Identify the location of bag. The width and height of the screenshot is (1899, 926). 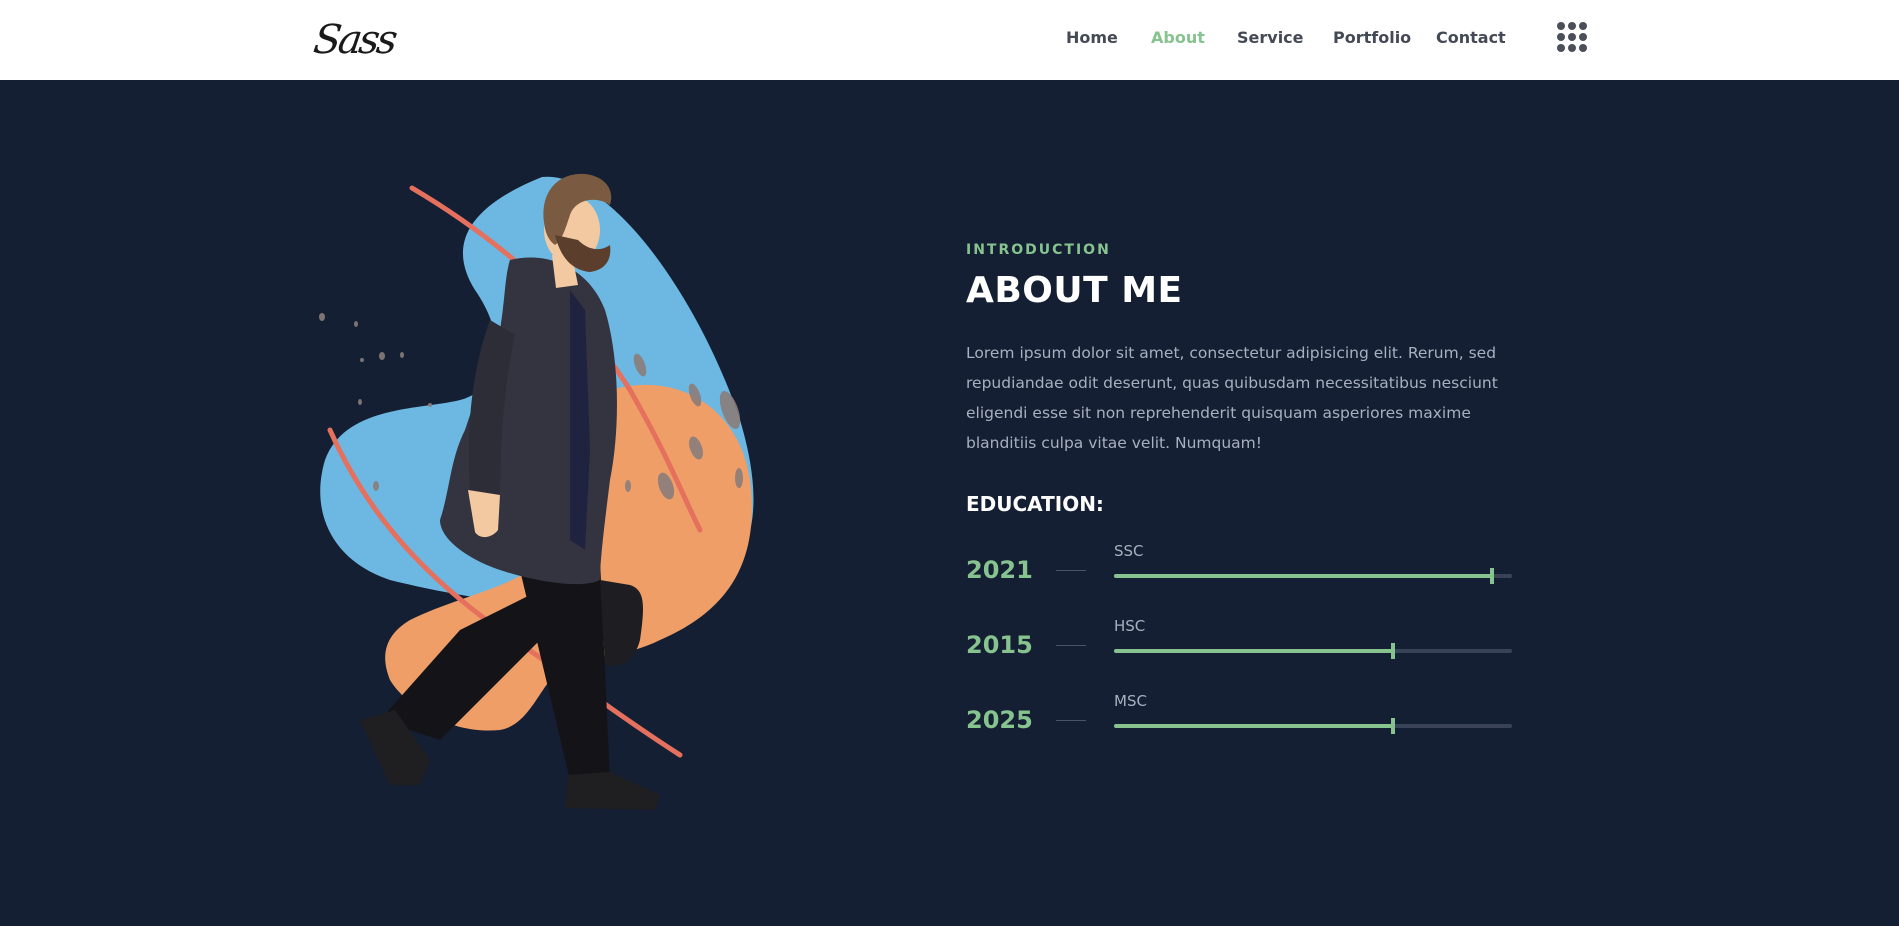
(621, 623).